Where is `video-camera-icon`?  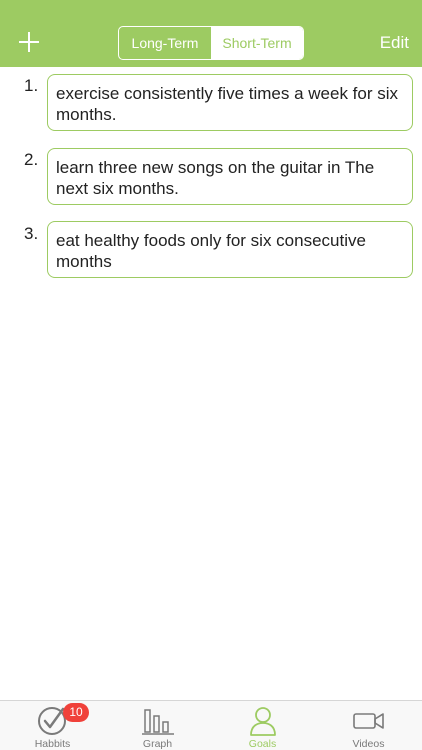
video-camera-icon is located at coordinates (369, 721).